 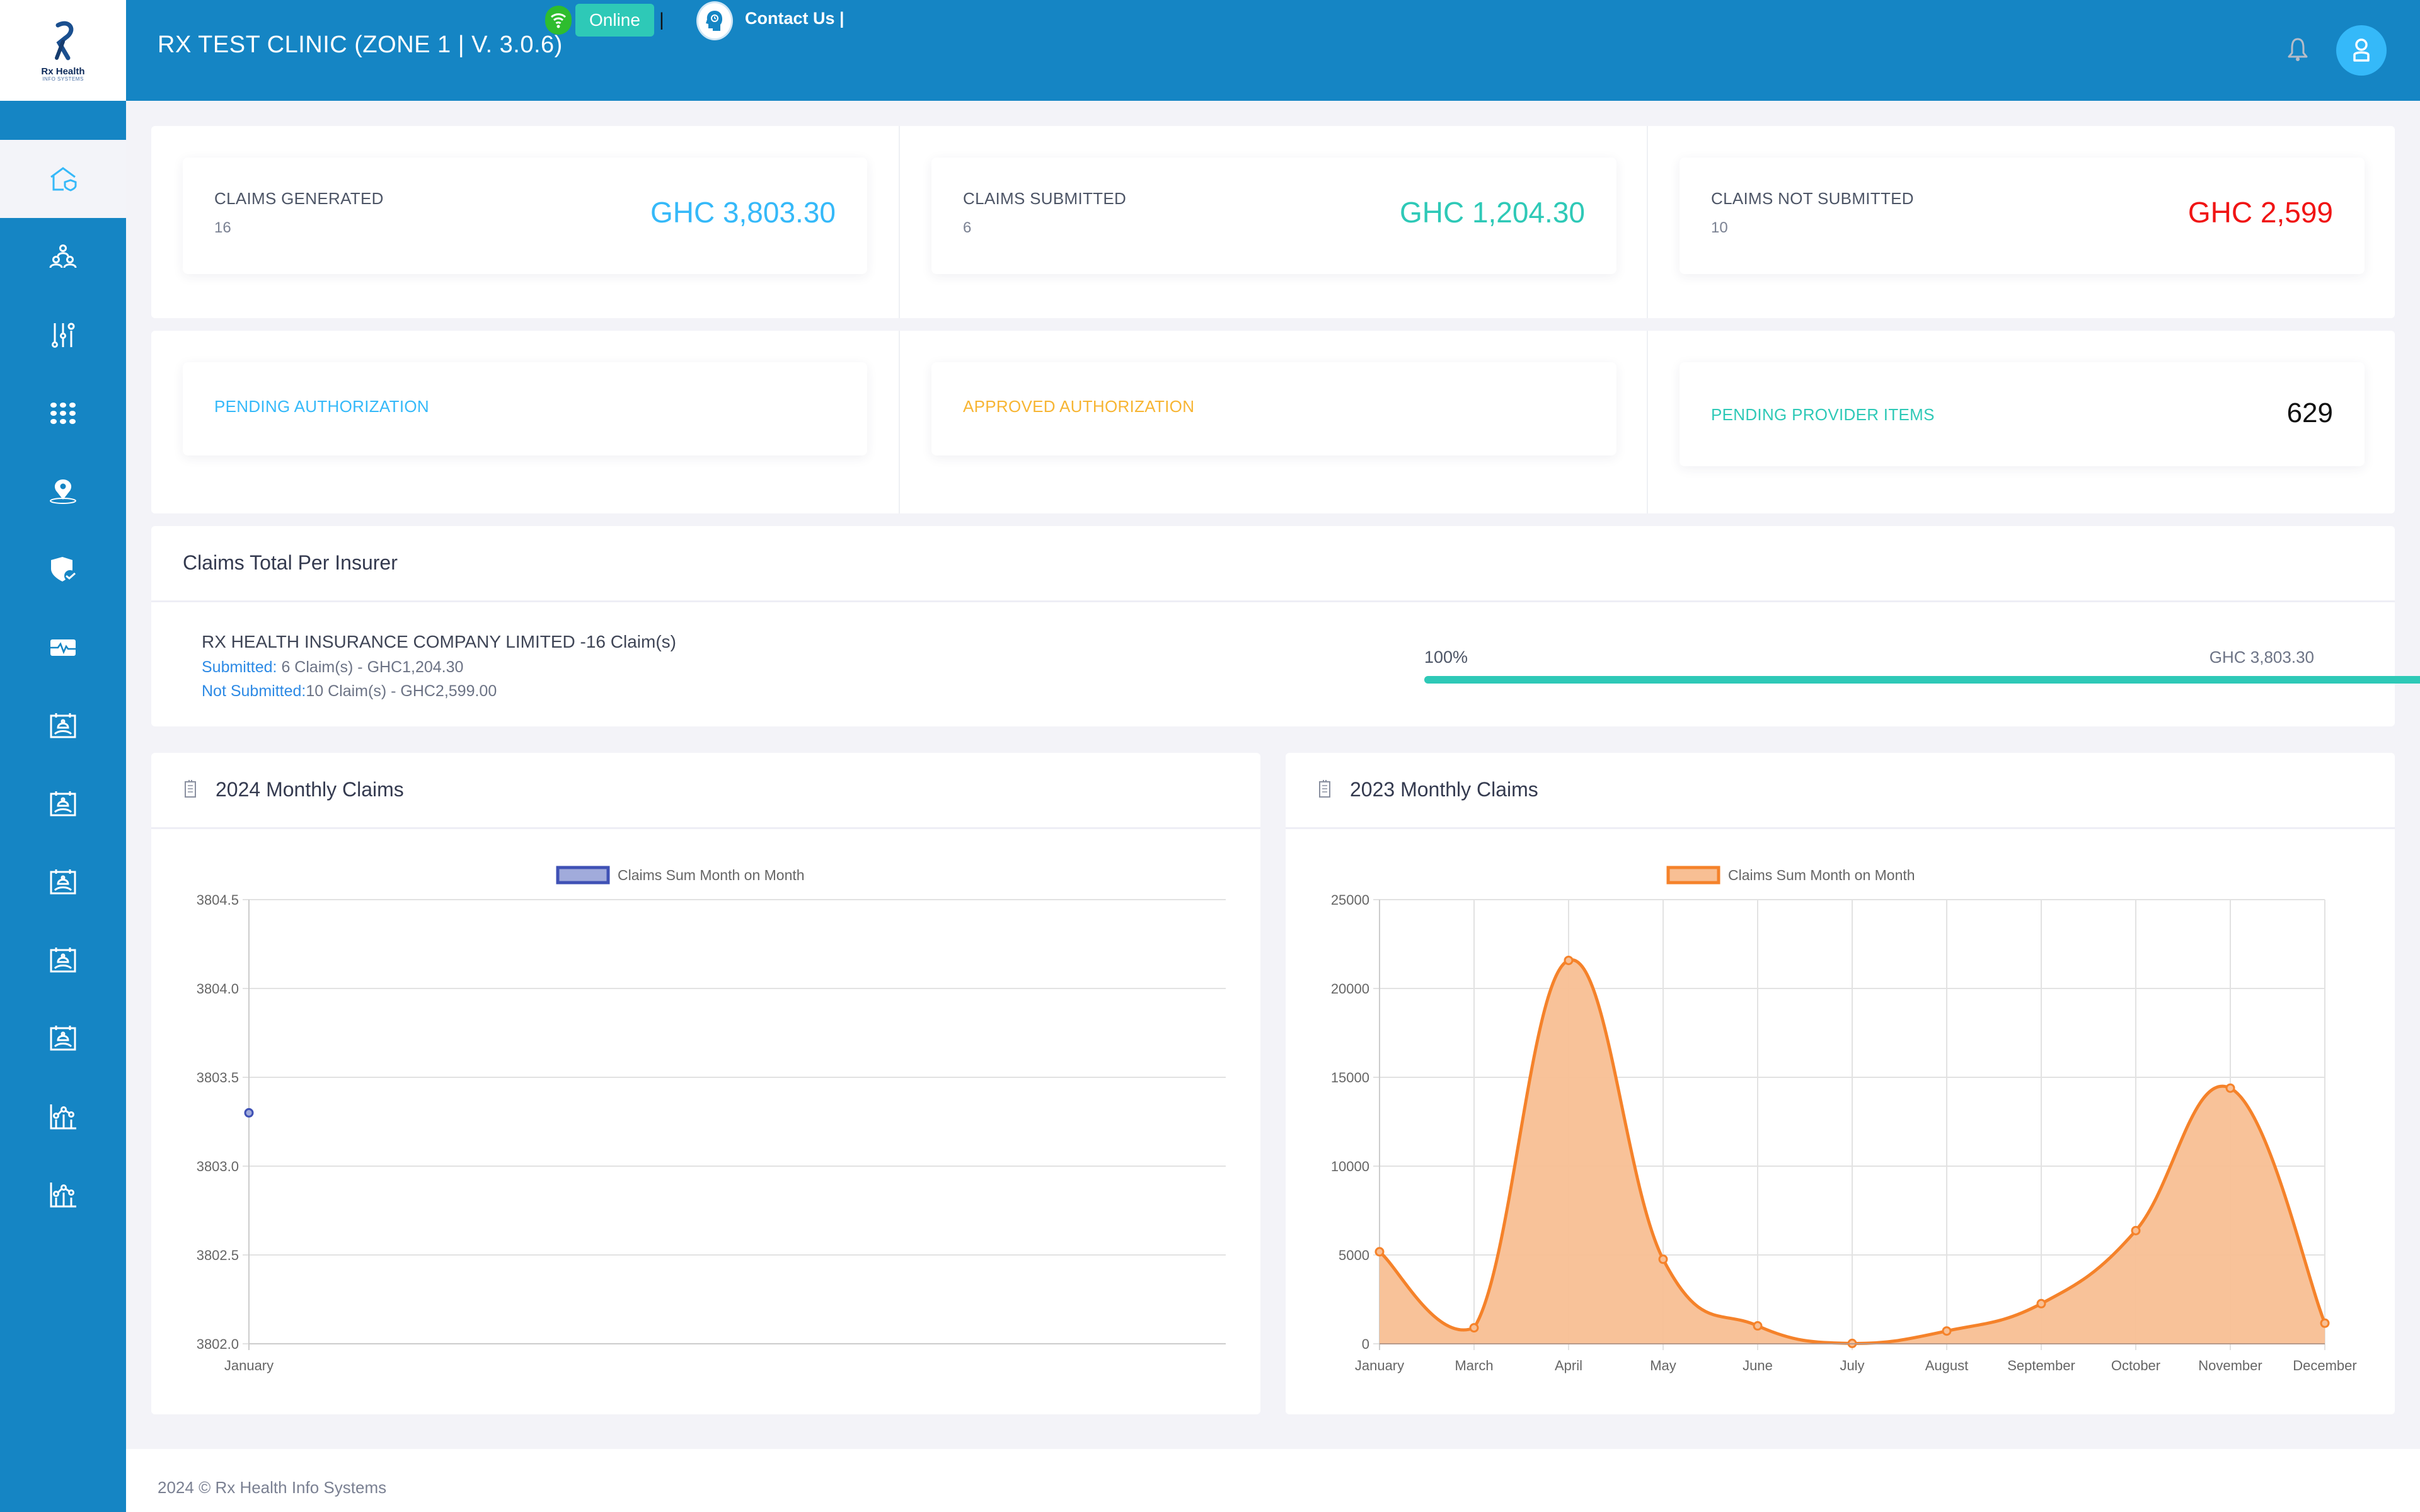 I want to click on sidebar, so click(x=63, y=806).